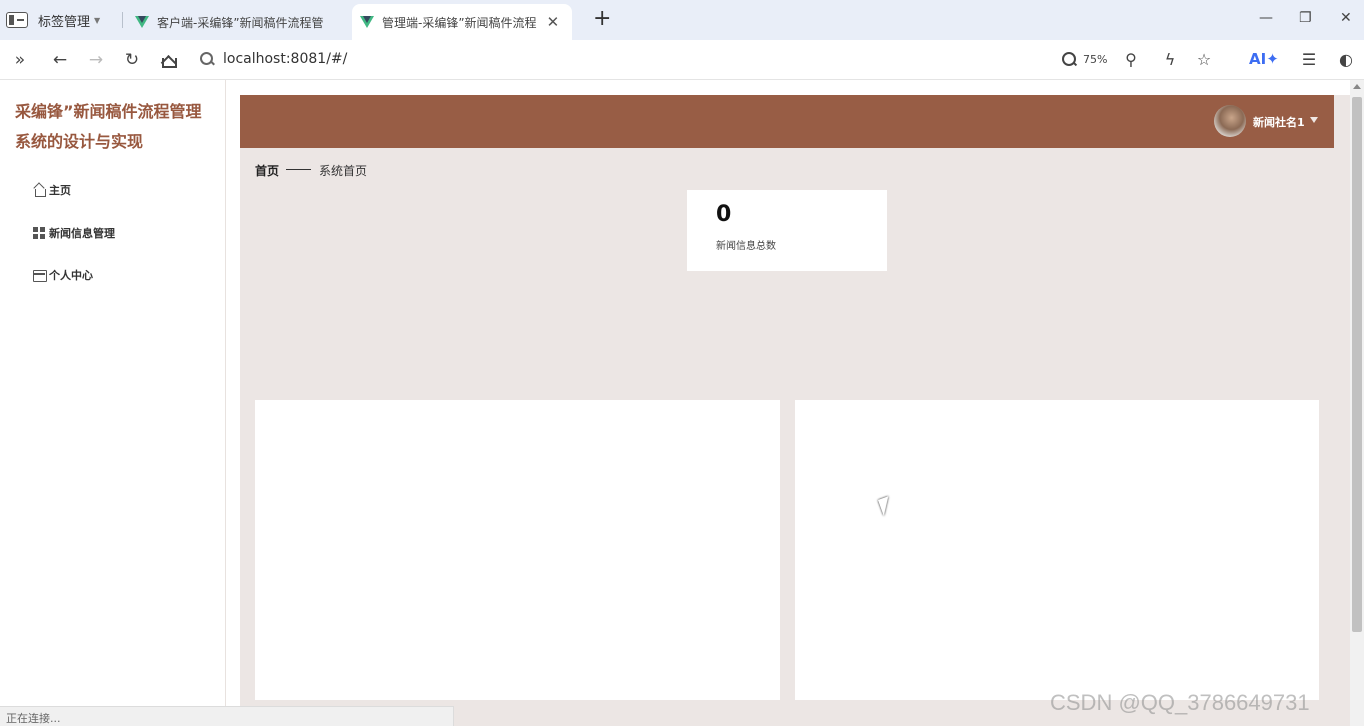 This screenshot has width=1364, height=726. Describe the element at coordinates (1357, 364) in the screenshot. I see `scrollbar-thumb` at that location.